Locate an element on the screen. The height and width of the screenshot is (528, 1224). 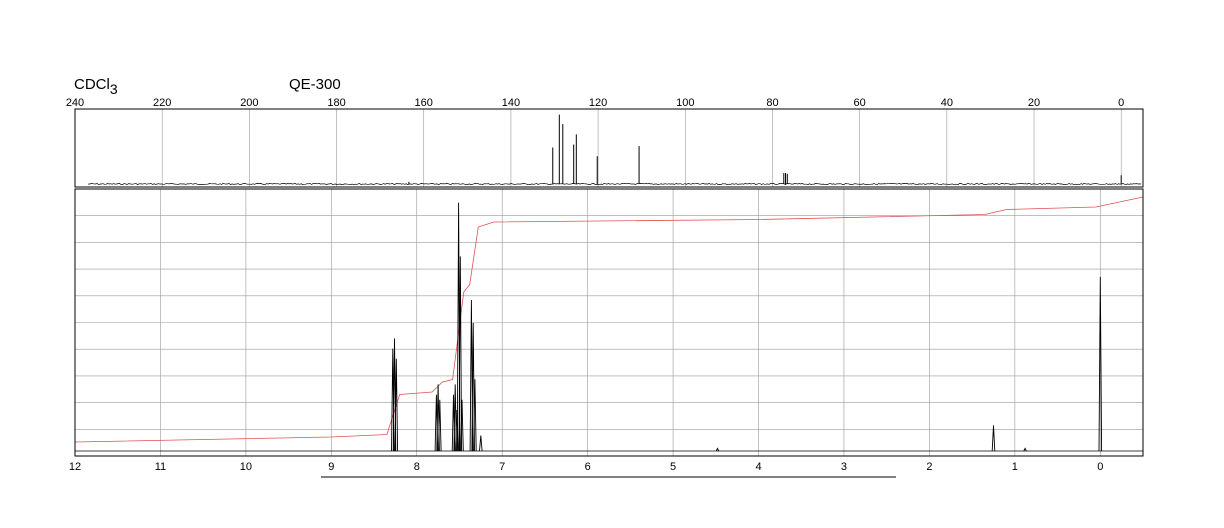
h1-tick-label: 7 is located at coordinates (502, 467).